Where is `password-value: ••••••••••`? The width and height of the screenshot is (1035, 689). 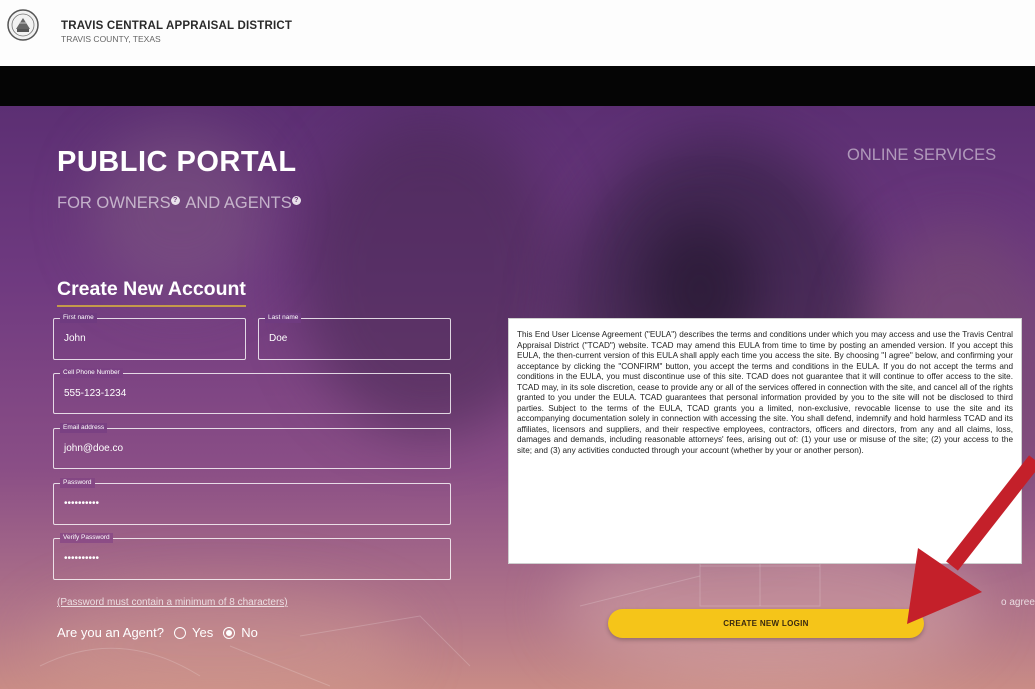 password-value: •••••••••• is located at coordinates (81, 503).